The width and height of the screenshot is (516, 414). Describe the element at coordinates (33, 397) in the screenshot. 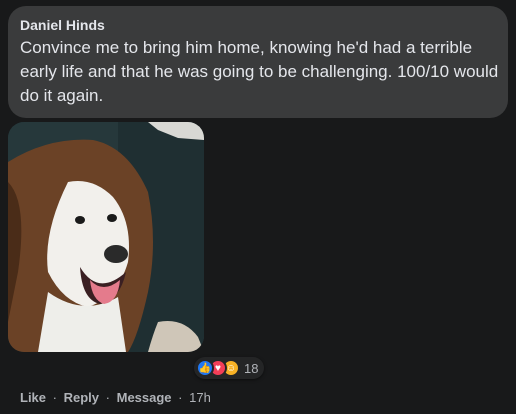

I see `like-button: Like` at that location.